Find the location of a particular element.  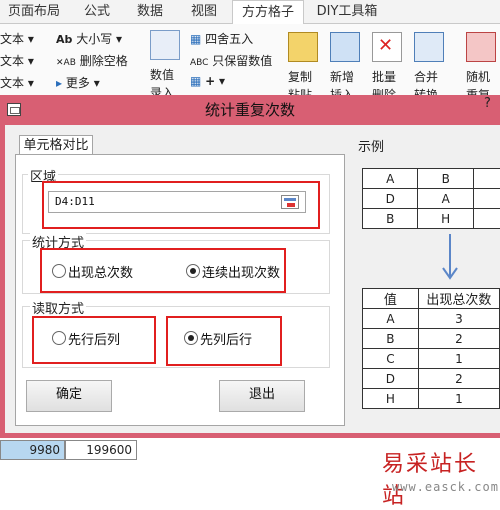

sheet-cell: 9980 is located at coordinates (32, 450).